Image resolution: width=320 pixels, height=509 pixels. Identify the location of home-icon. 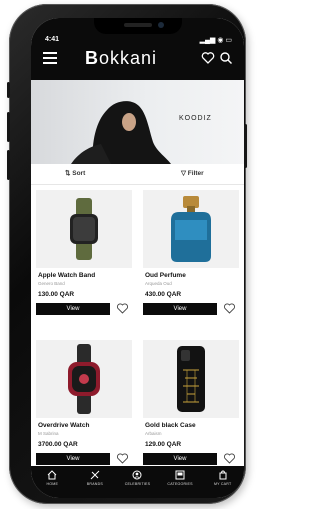
(52, 475).